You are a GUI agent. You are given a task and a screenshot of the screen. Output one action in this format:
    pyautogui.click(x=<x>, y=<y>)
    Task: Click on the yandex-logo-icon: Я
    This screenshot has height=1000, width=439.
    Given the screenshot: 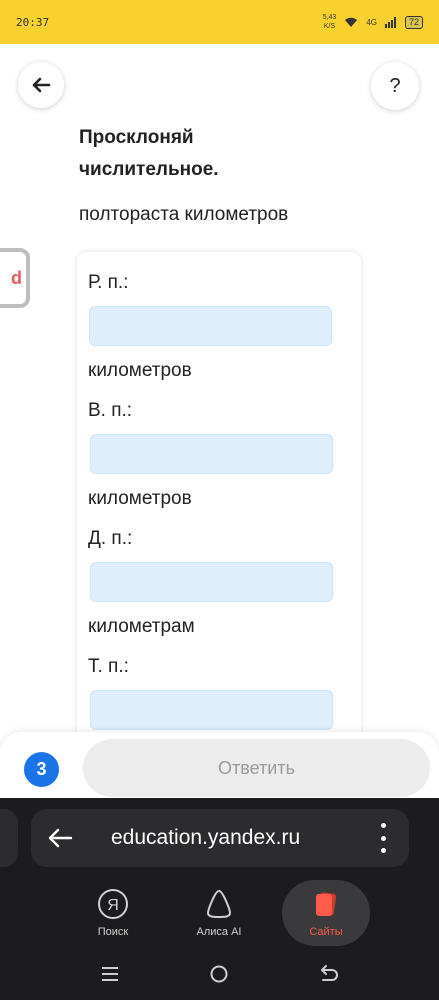 What is the action you would take?
    pyautogui.click(x=113, y=904)
    